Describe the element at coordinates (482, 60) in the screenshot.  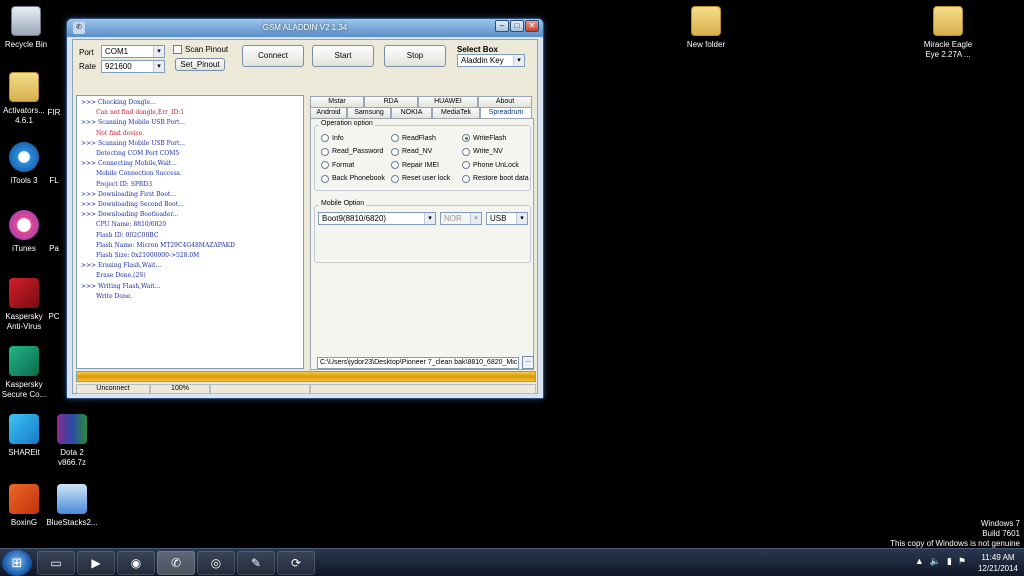
I see `select-box-value: Aladdin Key` at that location.